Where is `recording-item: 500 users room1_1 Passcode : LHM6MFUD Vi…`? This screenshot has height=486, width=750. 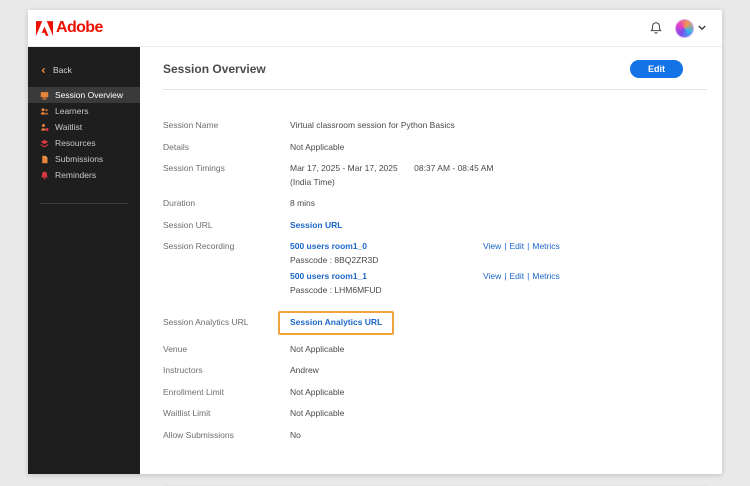
recording-item: 500 users room1_1 Passcode : LHM6MFUD Vi… is located at coordinates (425, 283).